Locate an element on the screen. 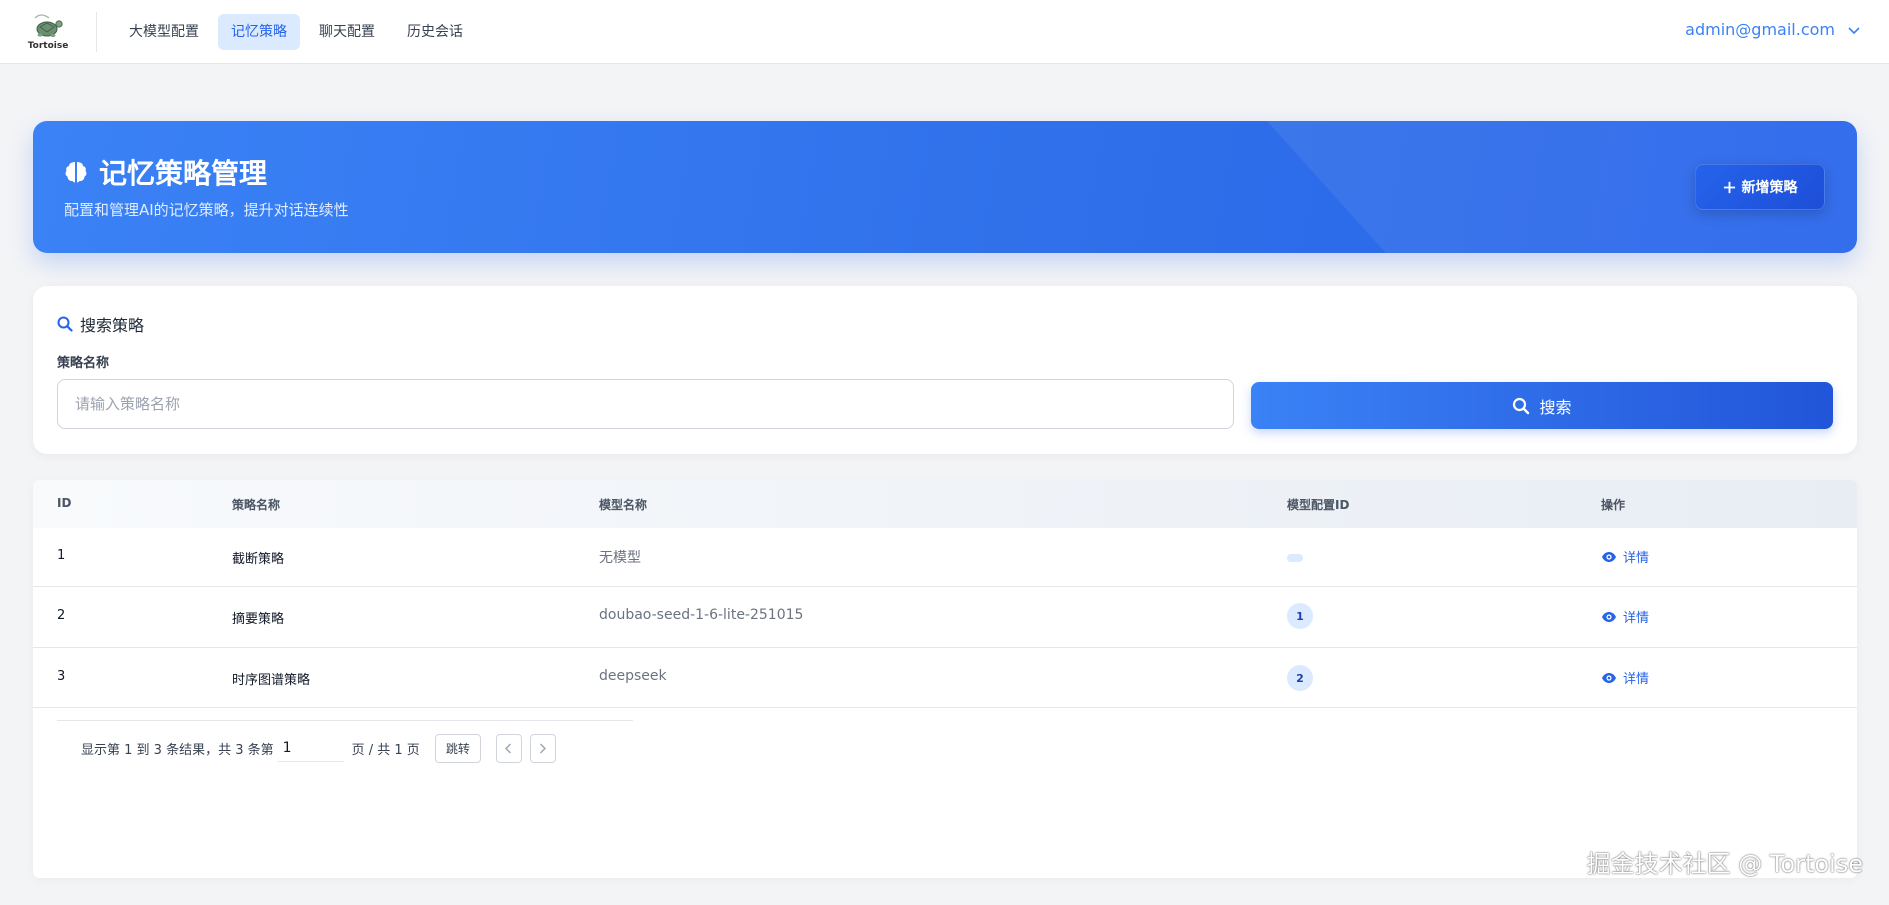  add-strategy-button: 新增策略 is located at coordinates (1760, 187).